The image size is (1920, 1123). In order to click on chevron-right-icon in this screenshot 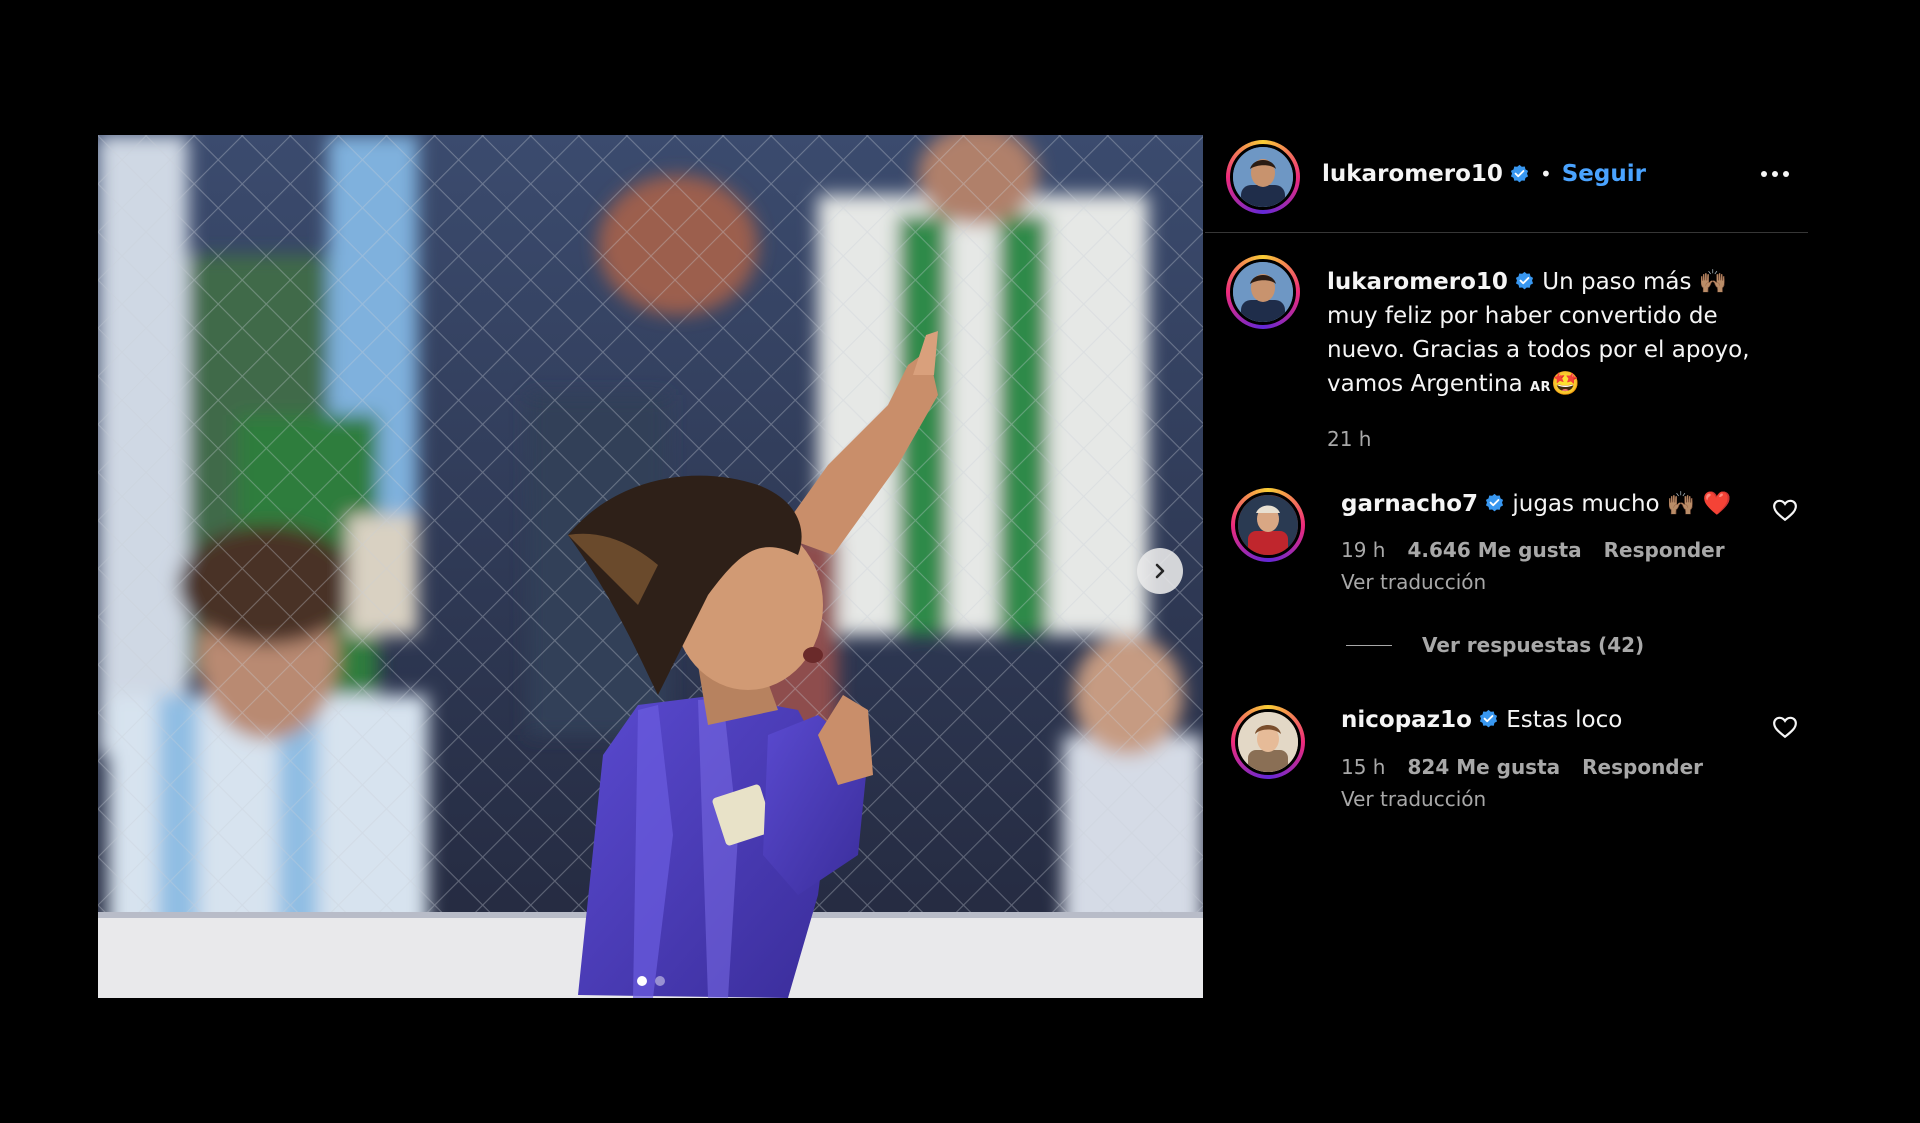, I will do `click(1160, 571)`.